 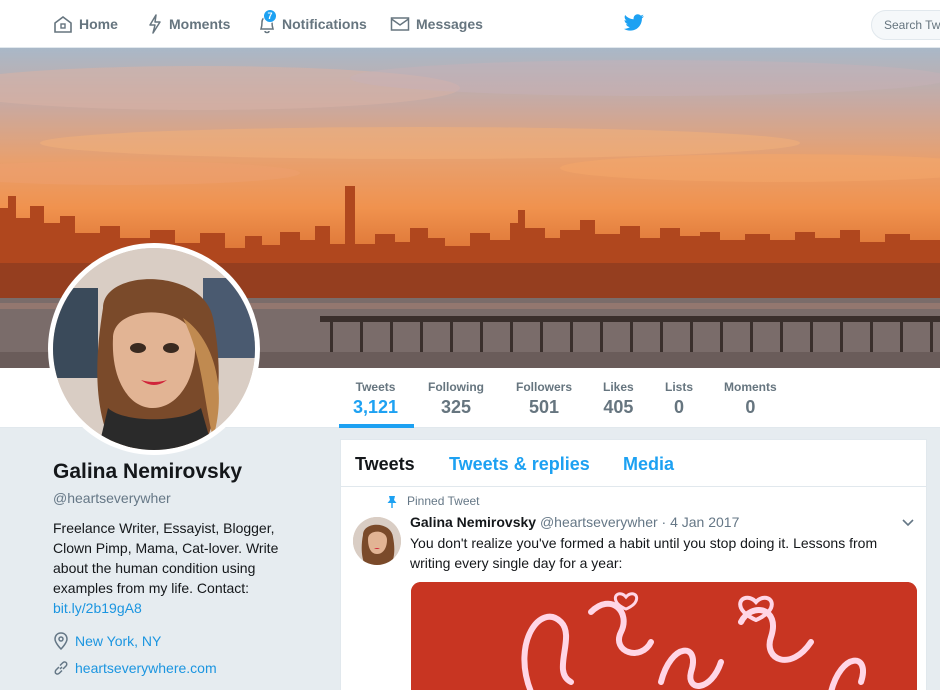 What do you see at coordinates (443, 501) in the screenshot?
I see `pinned-tweet-text: Pinned Tweet` at bounding box center [443, 501].